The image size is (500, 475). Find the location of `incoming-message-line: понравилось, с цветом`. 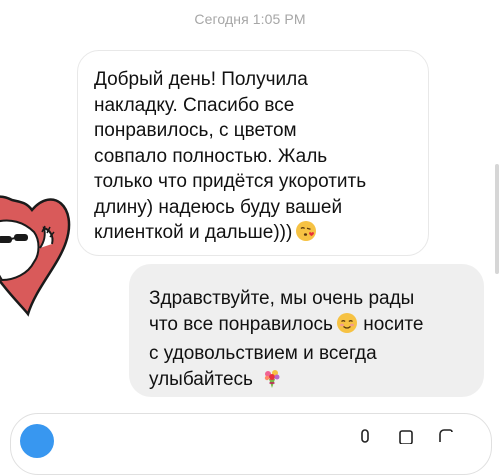

incoming-message-line: понравилось, с цветом is located at coordinates (195, 130).